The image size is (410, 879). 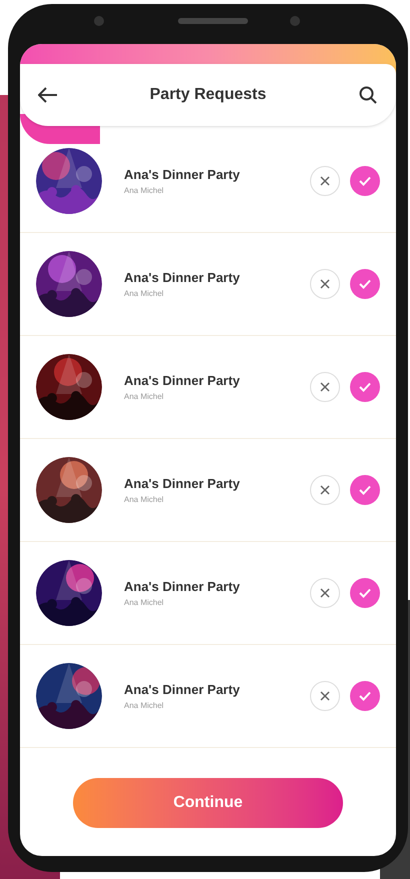 I want to click on screen-title: Party Requests, so click(x=208, y=95).